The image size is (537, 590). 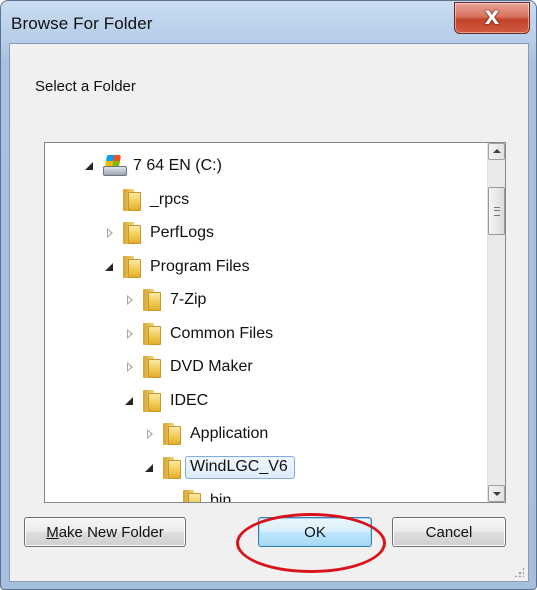 I want to click on tree-item-label: bin, so click(x=221, y=497).